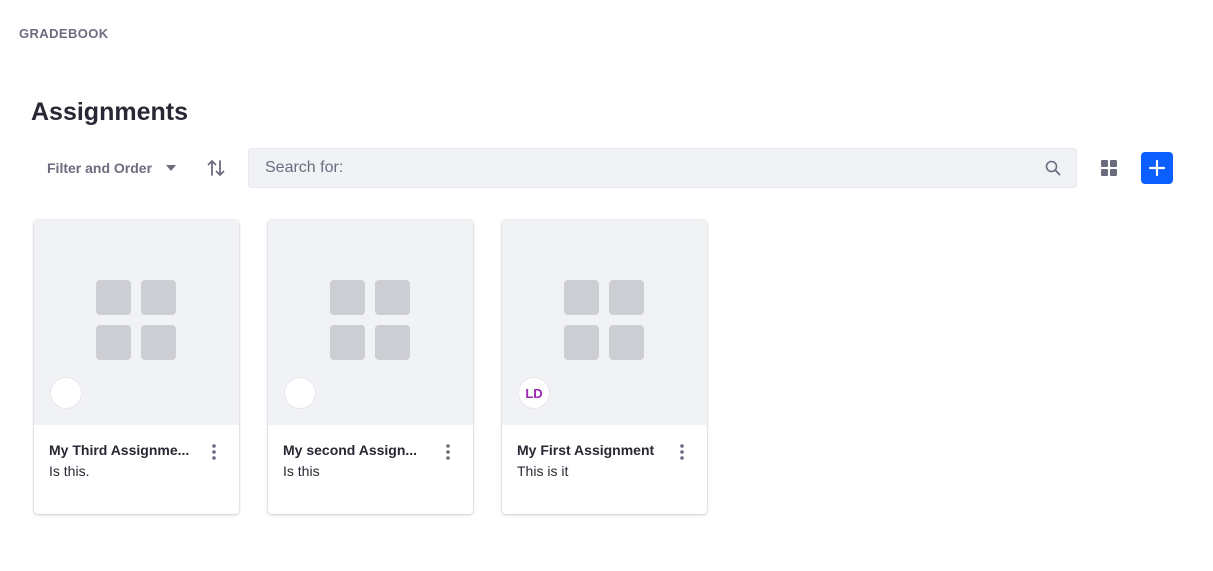 Image resolution: width=1213 pixels, height=571 pixels. Describe the element at coordinates (64, 33) in the screenshot. I see `app-label: GRADEBOOK` at that location.